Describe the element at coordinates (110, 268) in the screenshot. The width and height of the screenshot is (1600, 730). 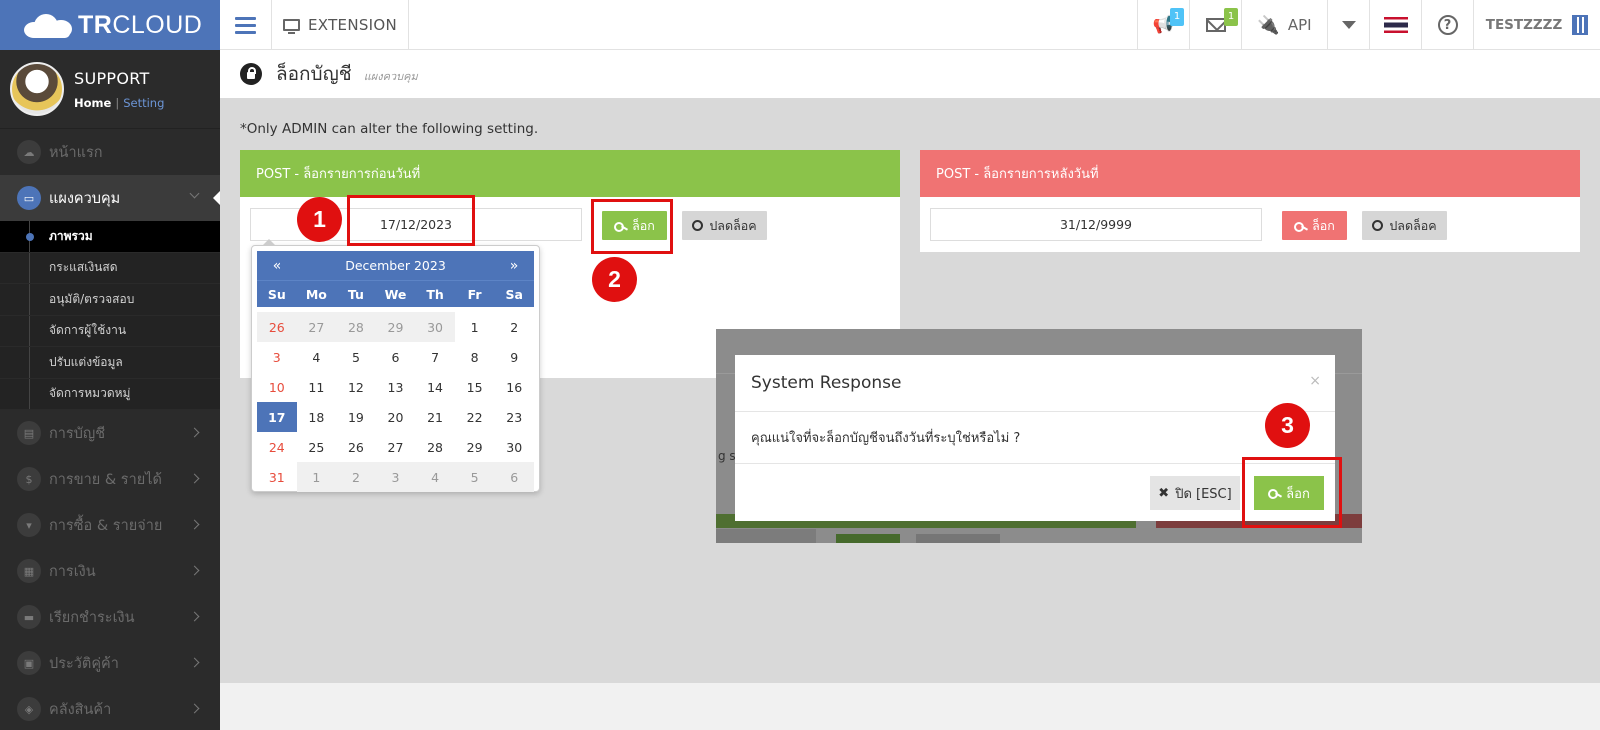
I see `sidebar-subitem-cashflow: กระแสเงินสด` at that location.